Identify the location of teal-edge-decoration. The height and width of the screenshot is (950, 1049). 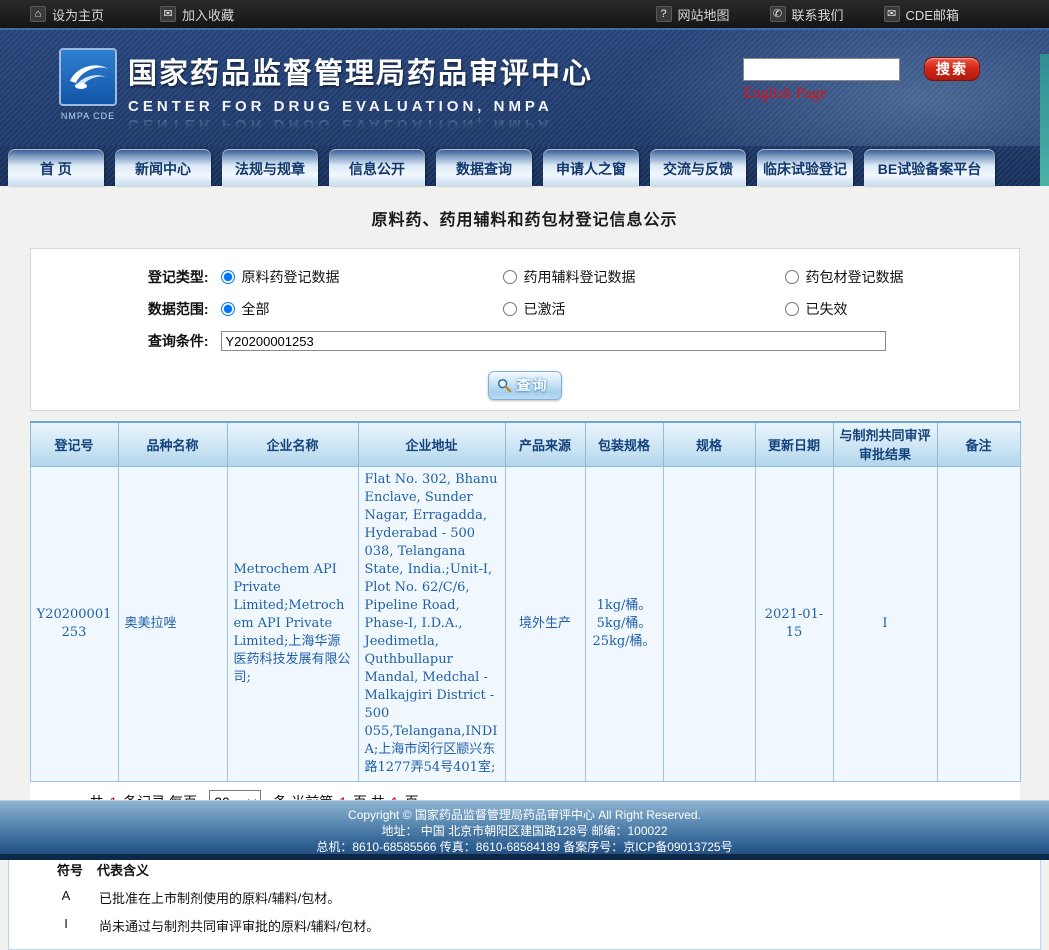
(1044, 120).